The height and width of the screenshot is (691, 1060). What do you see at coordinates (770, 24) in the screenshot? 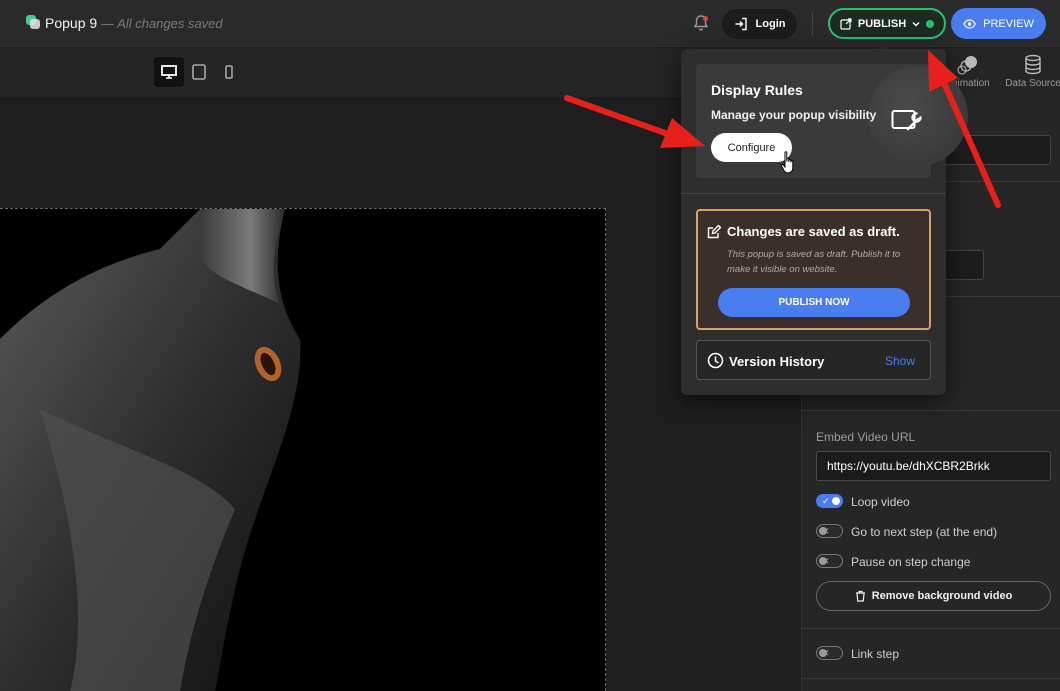
I see `login-label: Login` at bounding box center [770, 24].